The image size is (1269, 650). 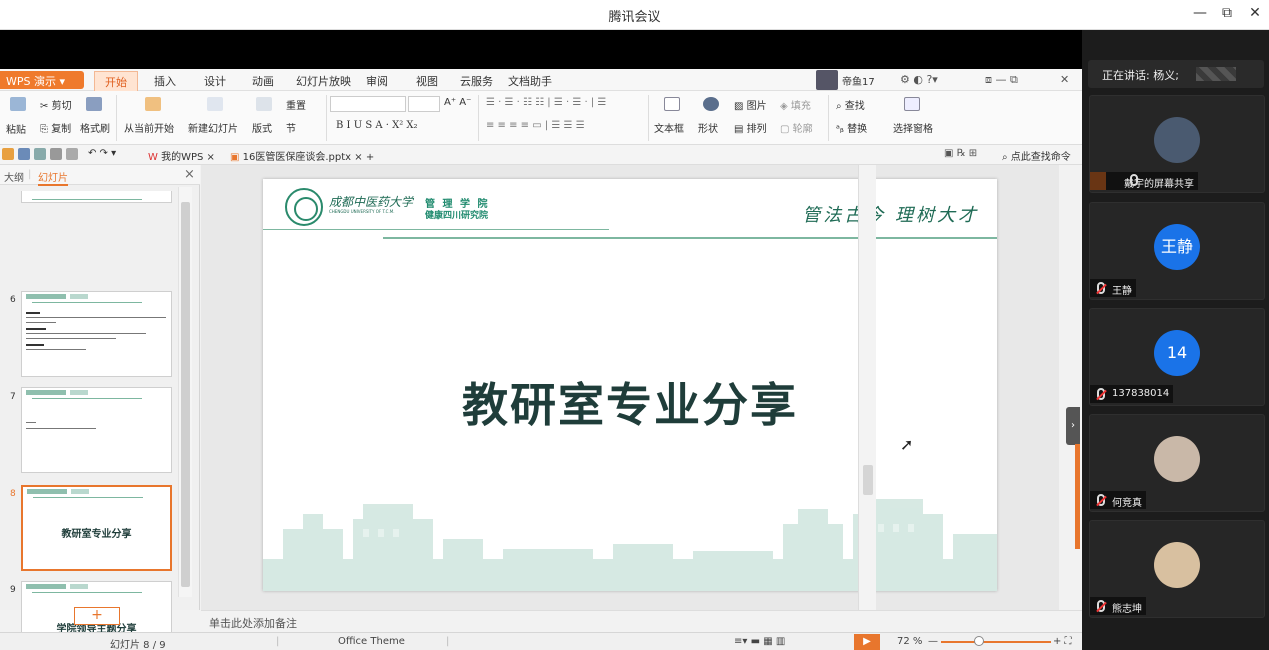 What do you see at coordinates (323, 81) in the screenshot?
I see `tab-slideshow: 幻灯片放映` at bounding box center [323, 81].